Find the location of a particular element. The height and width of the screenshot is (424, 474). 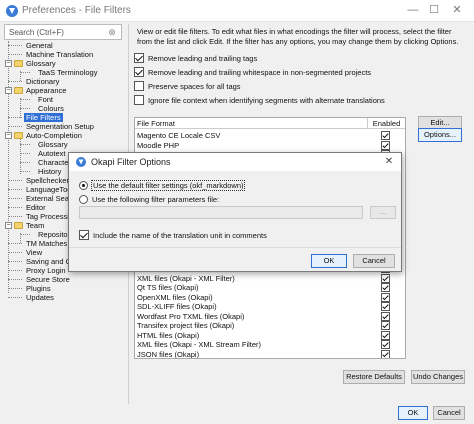

tree-item-history: History is located at coordinates (49, 171).